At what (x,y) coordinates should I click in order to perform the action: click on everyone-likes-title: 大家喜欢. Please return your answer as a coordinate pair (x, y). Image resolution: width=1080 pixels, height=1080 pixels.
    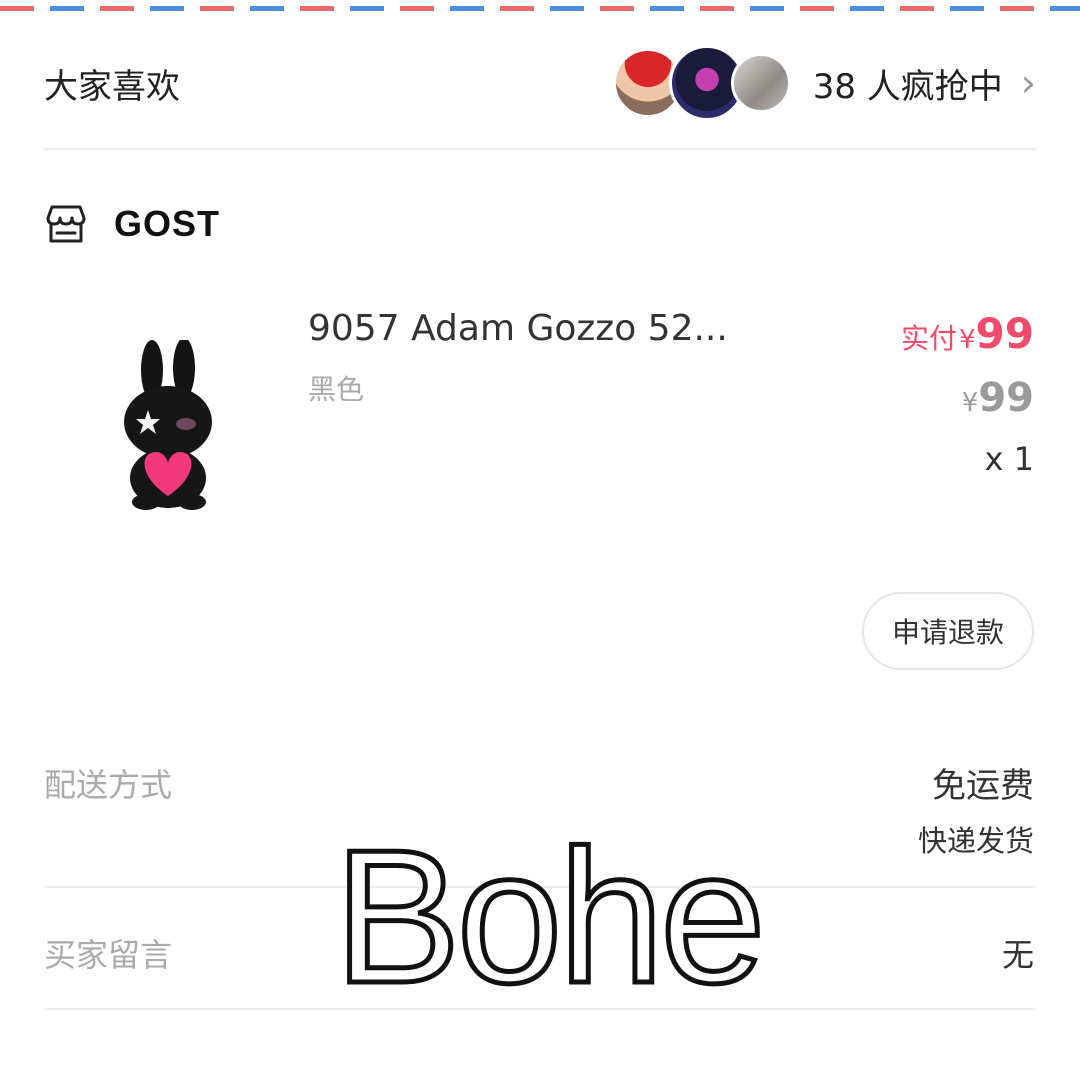
    Looking at the image, I should click on (112, 86).